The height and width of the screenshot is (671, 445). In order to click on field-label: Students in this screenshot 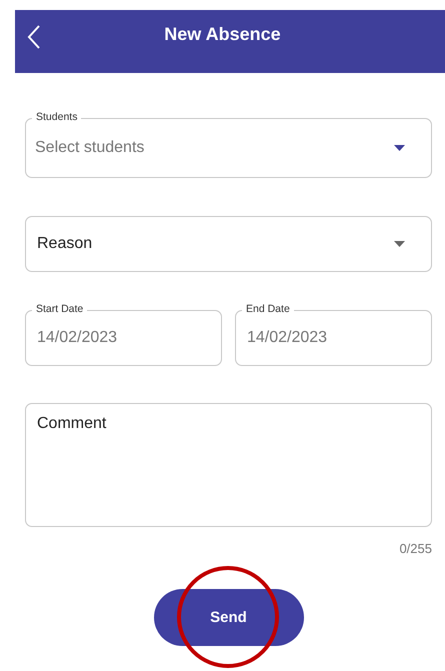, I will do `click(57, 117)`.